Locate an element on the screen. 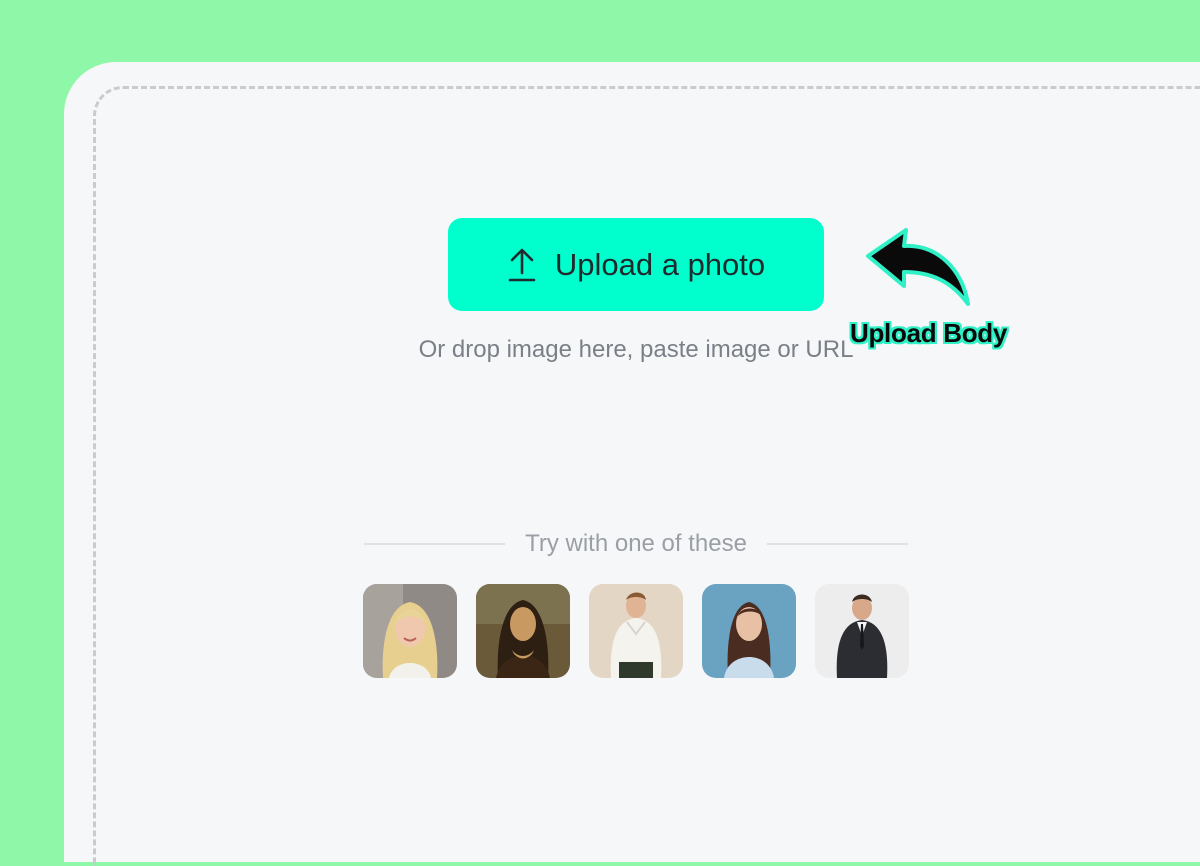  samples-heading: Try with one of these is located at coordinates (636, 543).